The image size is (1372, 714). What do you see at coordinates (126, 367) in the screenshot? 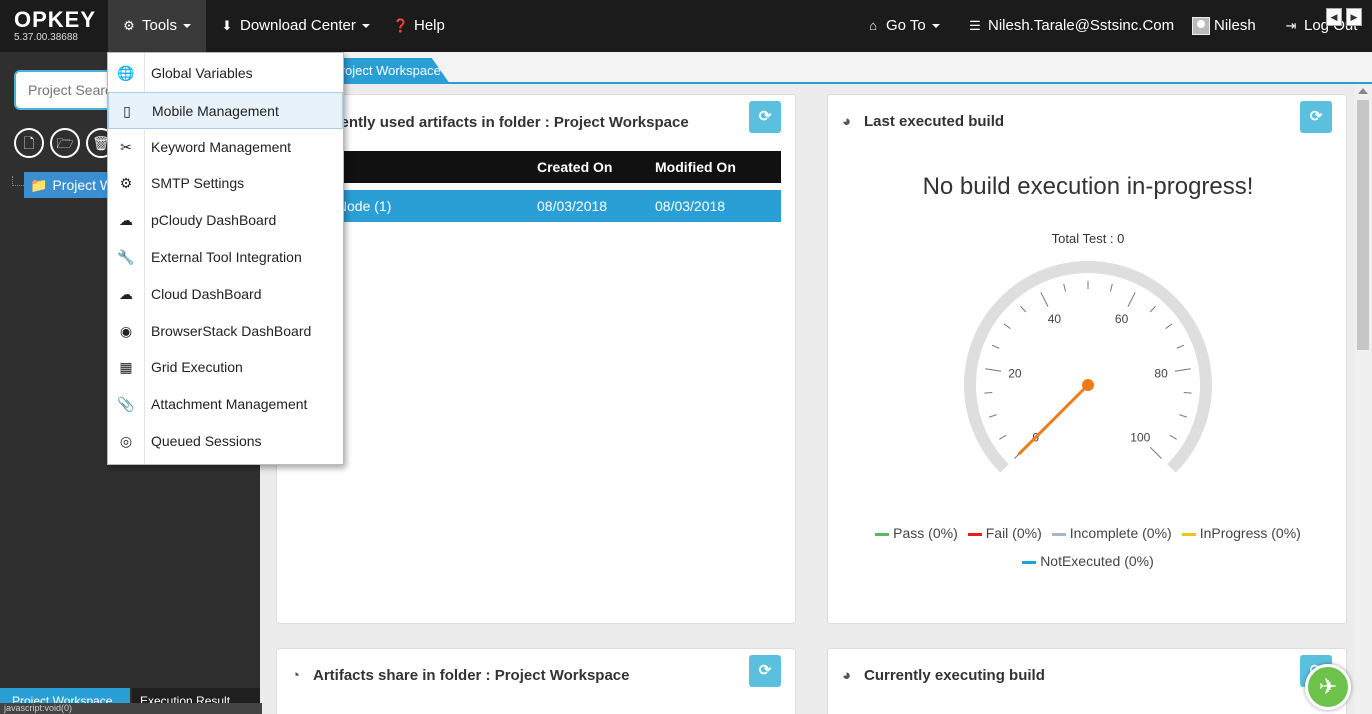
I see `grid-icon: ▦` at bounding box center [126, 367].